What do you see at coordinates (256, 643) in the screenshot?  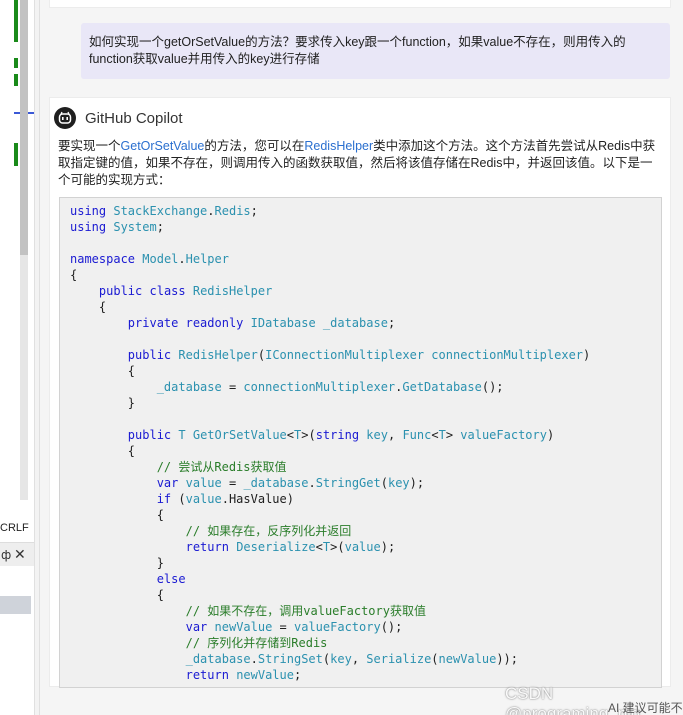 I see `code-line: // 序列化并存储到Redis` at bounding box center [256, 643].